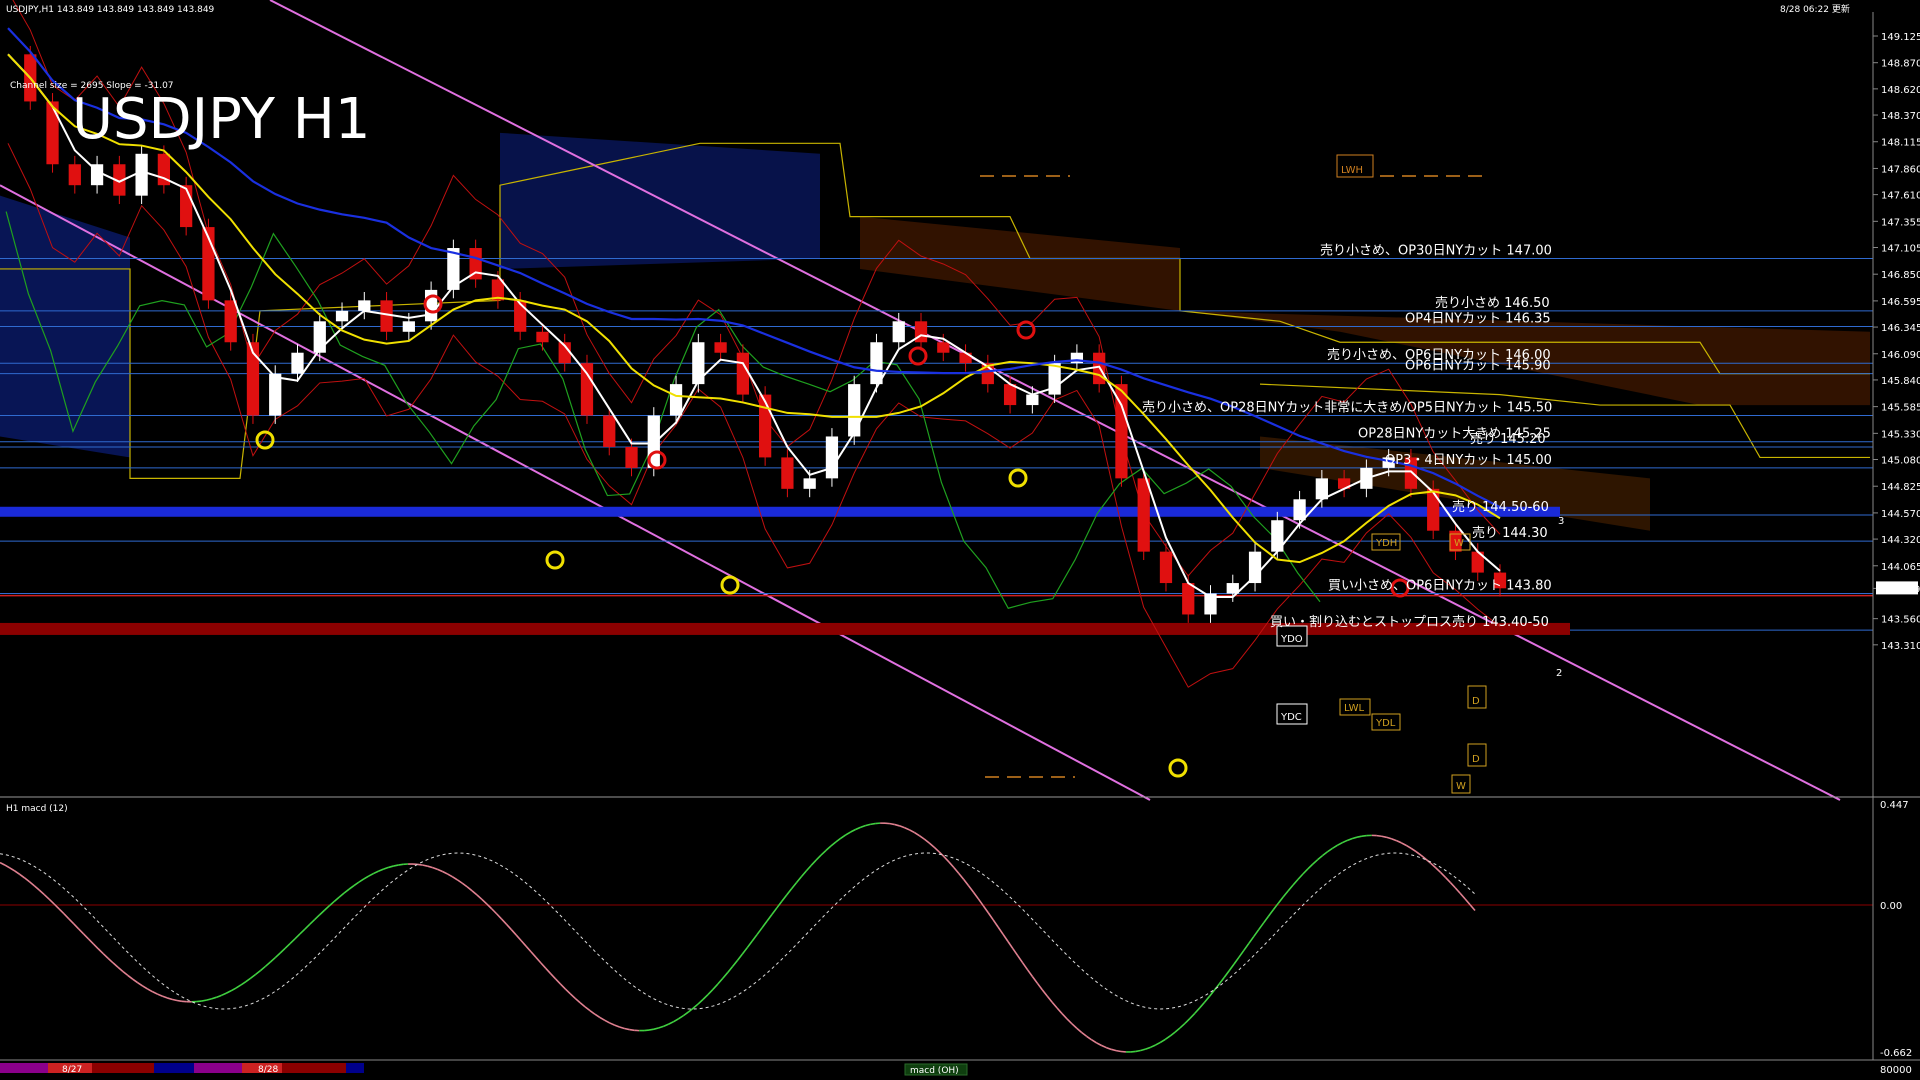 This screenshot has width=1920, height=1080. What do you see at coordinates (1478, 319) in the screenshot?
I see `level-label: OP4日NYカット 146.35` at bounding box center [1478, 319].